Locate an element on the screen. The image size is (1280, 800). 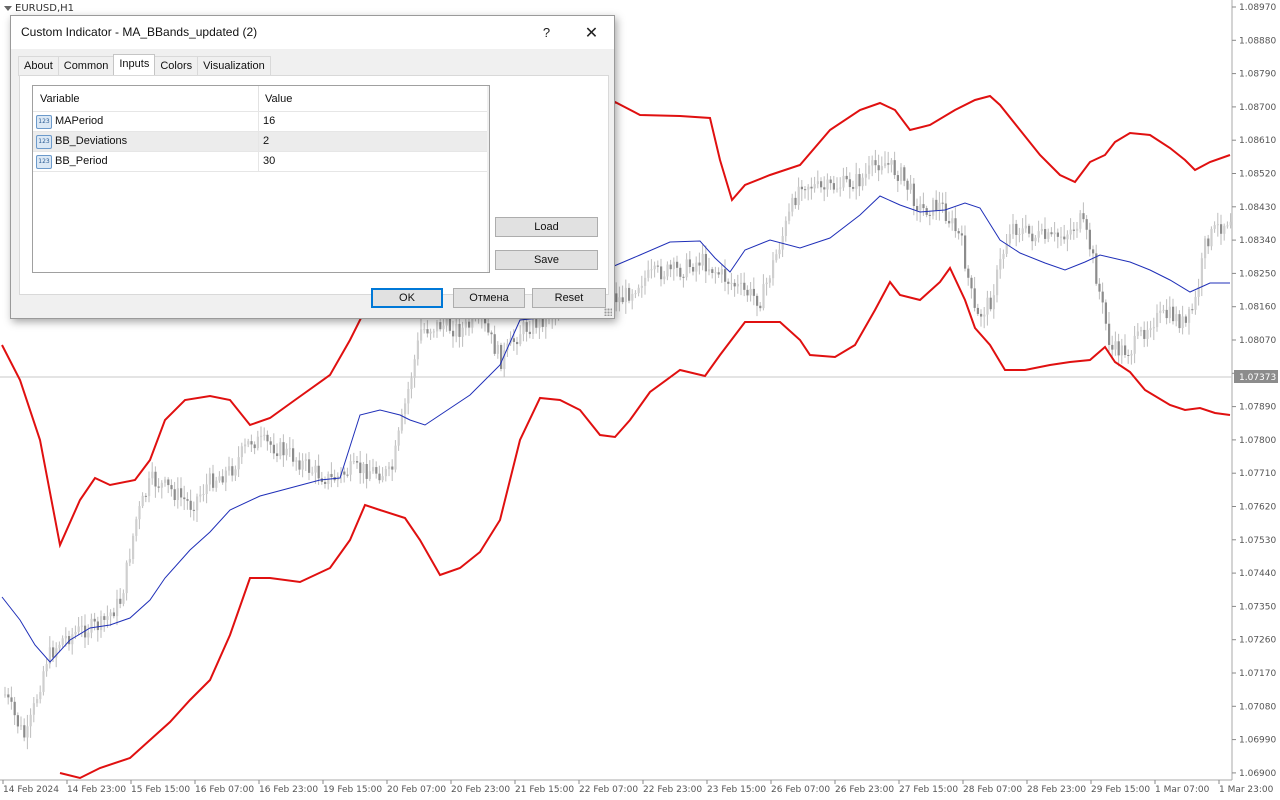
price-tick-label: 1.07710 is located at coordinates (1257, 474).